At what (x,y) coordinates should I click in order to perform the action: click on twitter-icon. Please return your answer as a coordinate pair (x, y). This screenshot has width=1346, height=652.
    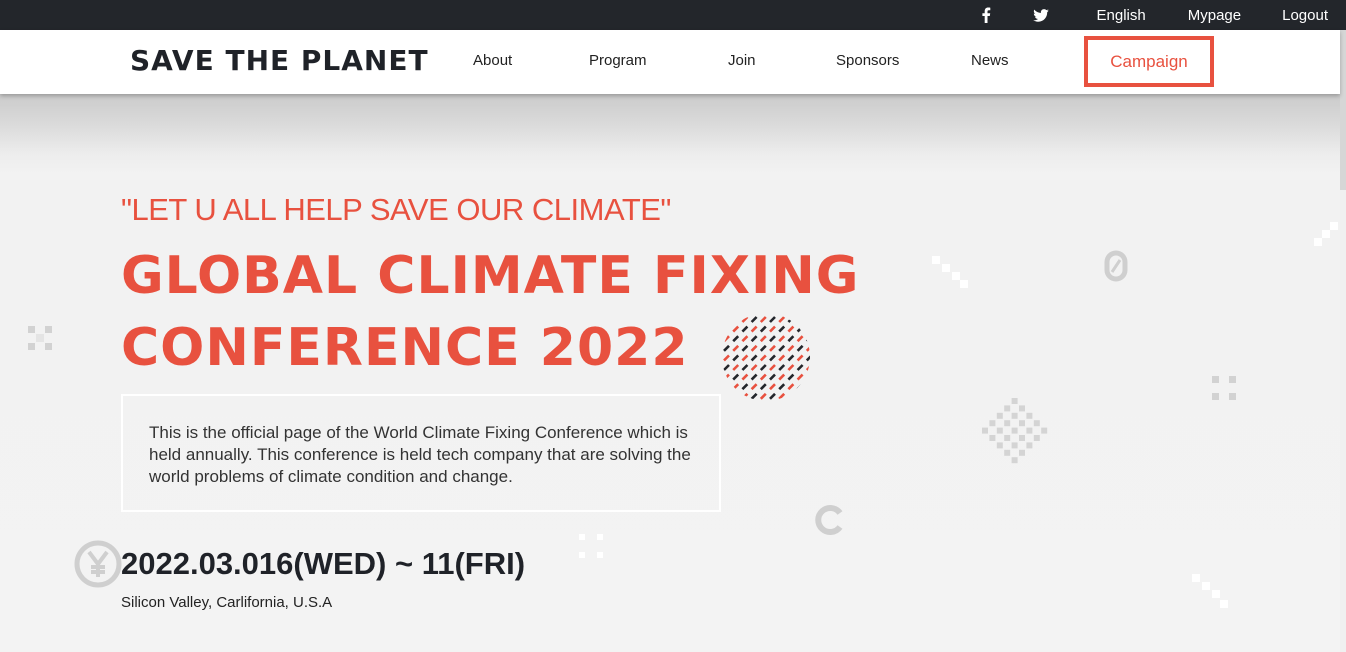
    Looking at the image, I should click on (1040, 15).